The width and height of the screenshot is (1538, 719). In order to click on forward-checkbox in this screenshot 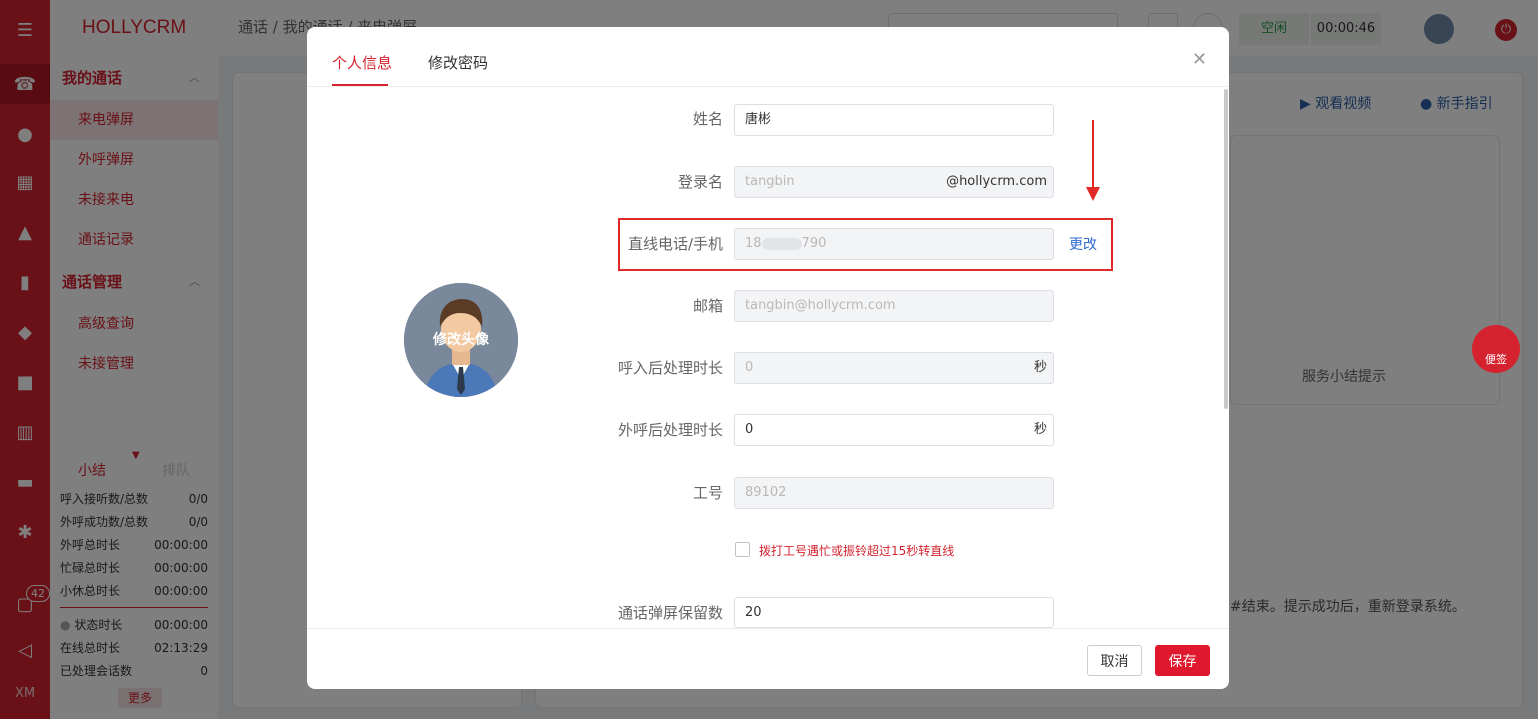, I will do `click(742, 549)`.